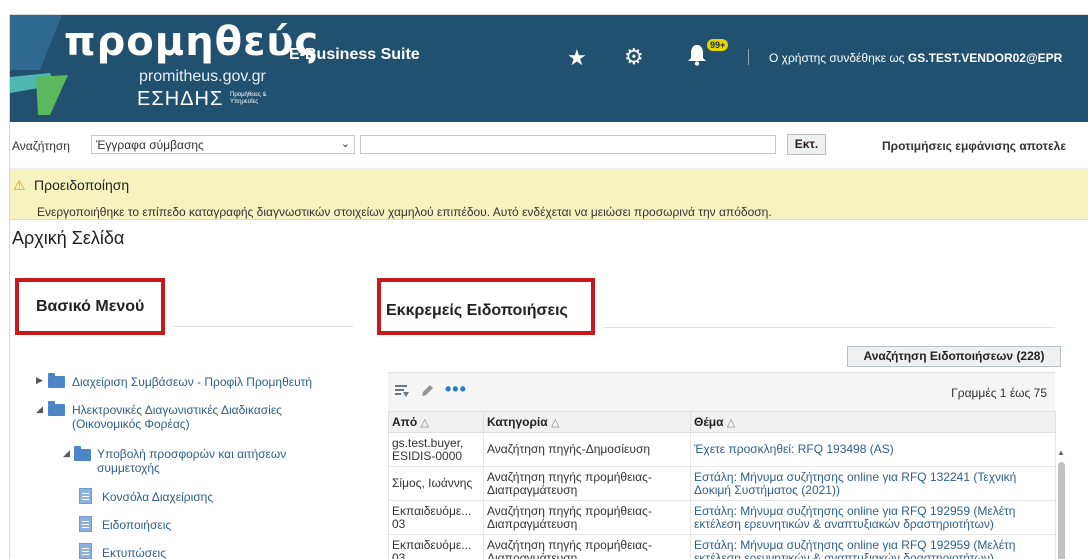 This screenshot has width=1088, height=559. Describe the element at coordinates (974, 146) in the screenshot. I see `display-preferences-link: Προτιμήσεις εμφάνισης αποτελε` at that location.